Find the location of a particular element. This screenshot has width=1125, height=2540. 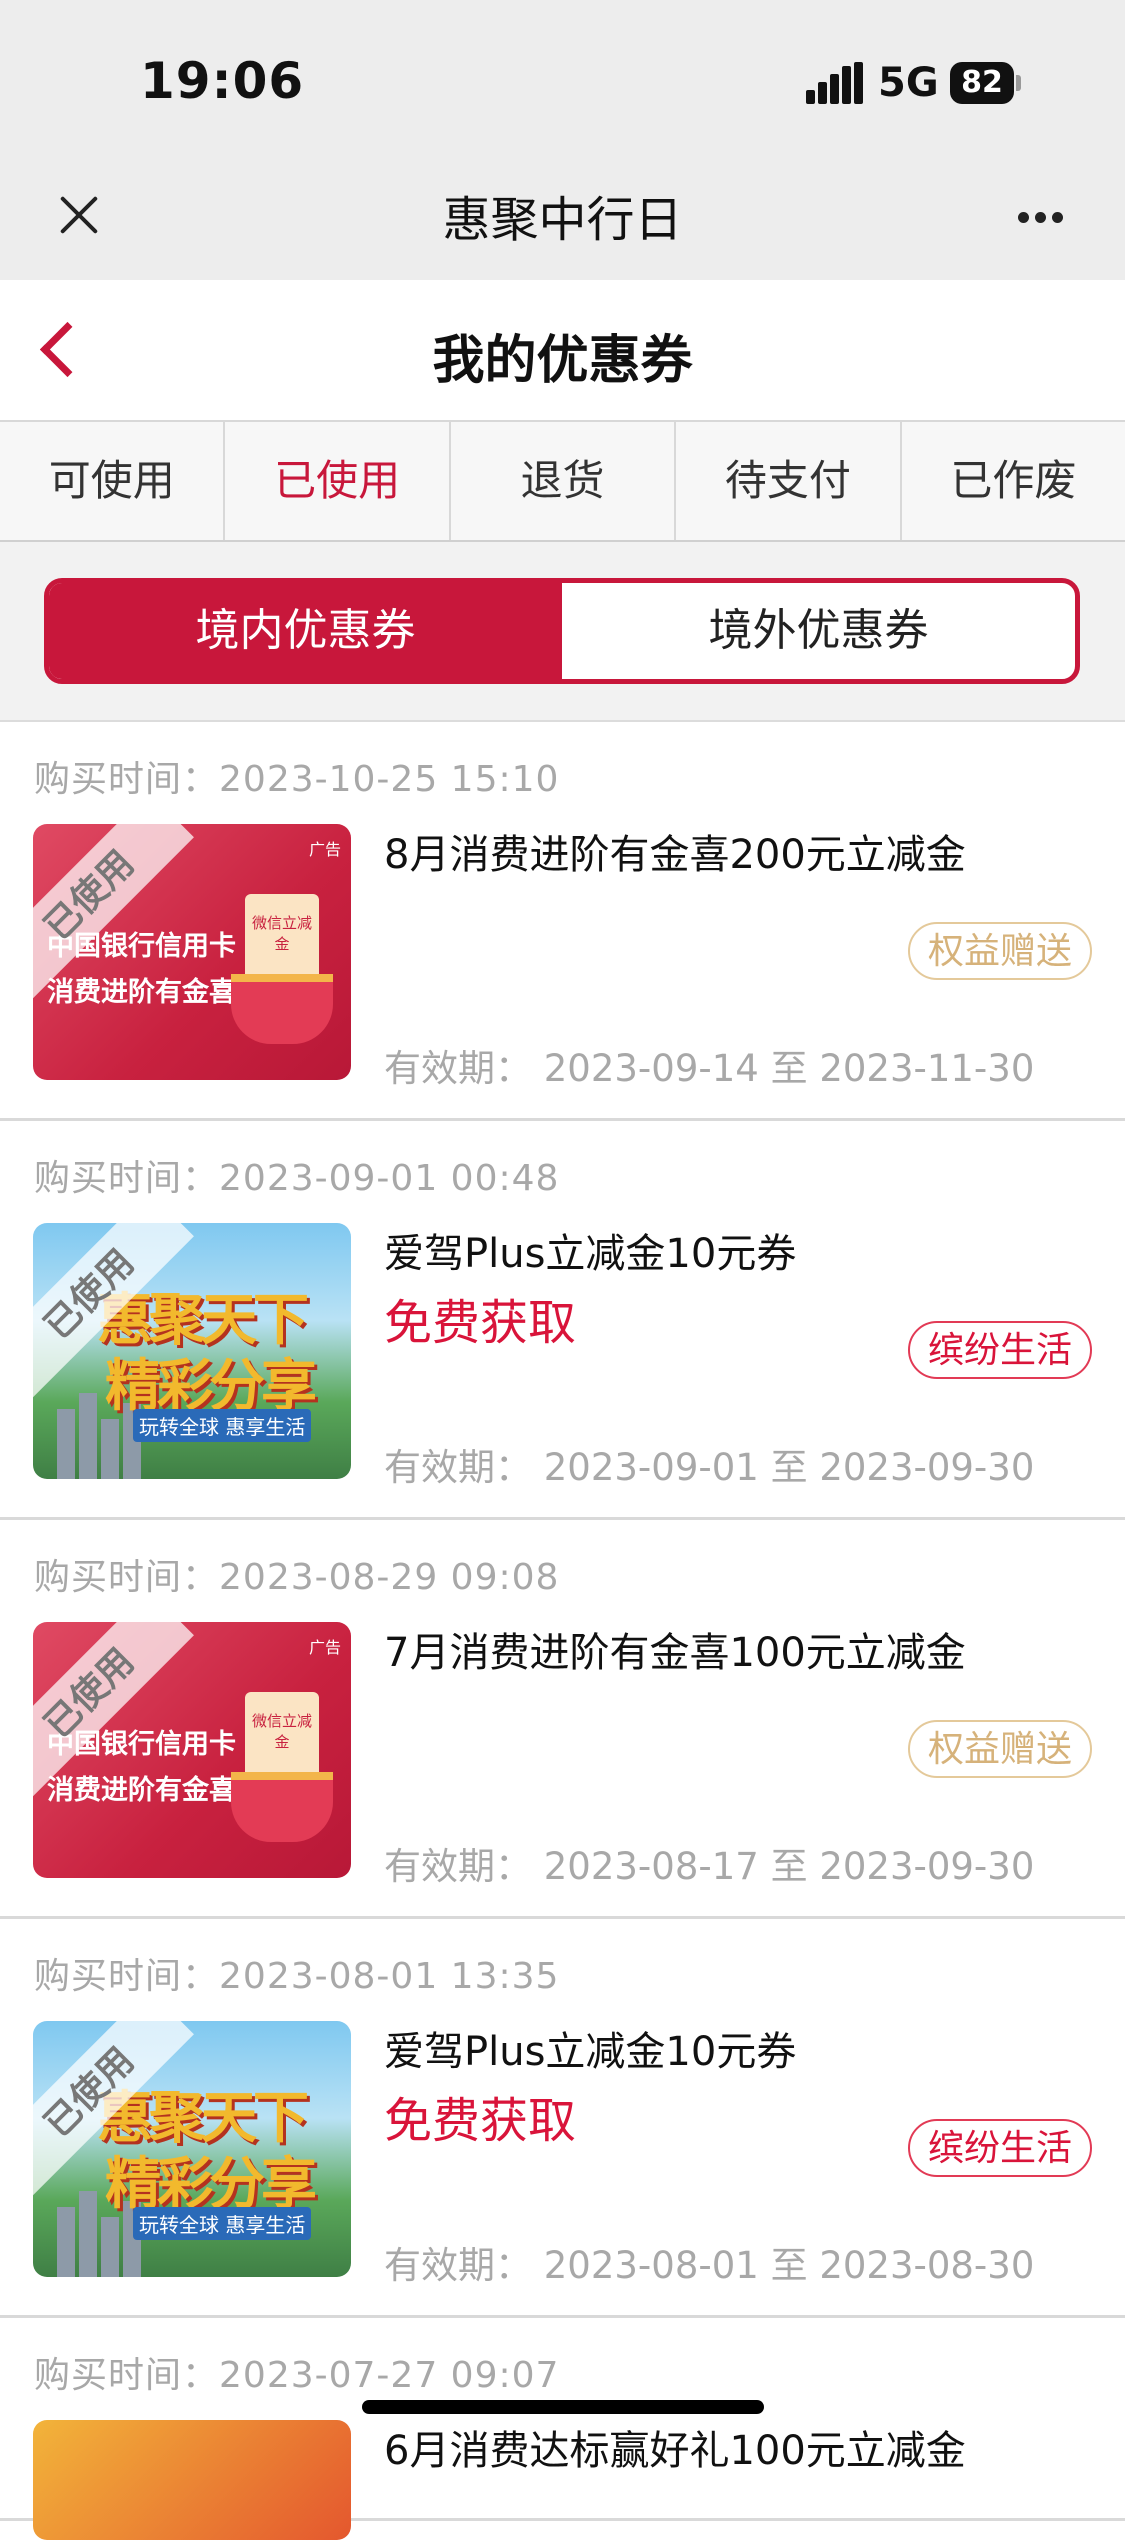

home-indicator is located at coordinates (563, 2407).